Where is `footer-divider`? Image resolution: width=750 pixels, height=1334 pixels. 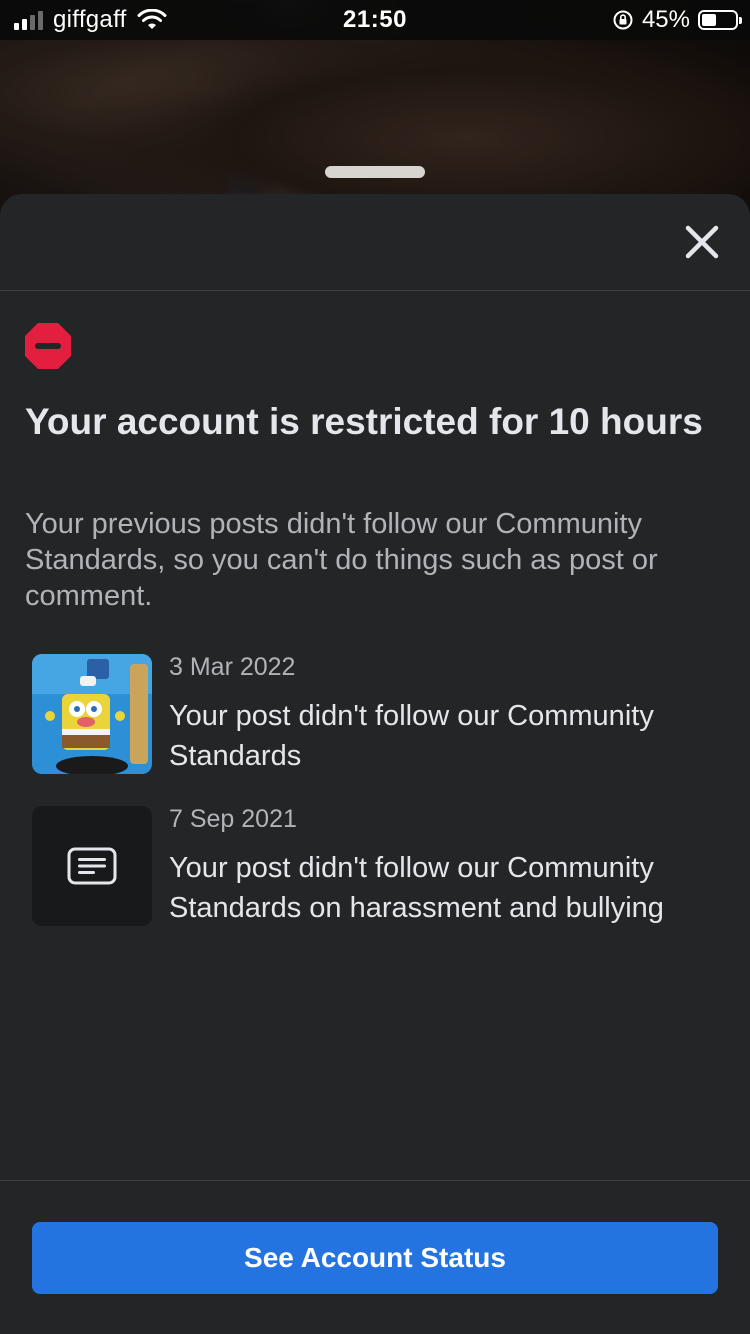 footer-divider is located at coordinates (375, 1180).